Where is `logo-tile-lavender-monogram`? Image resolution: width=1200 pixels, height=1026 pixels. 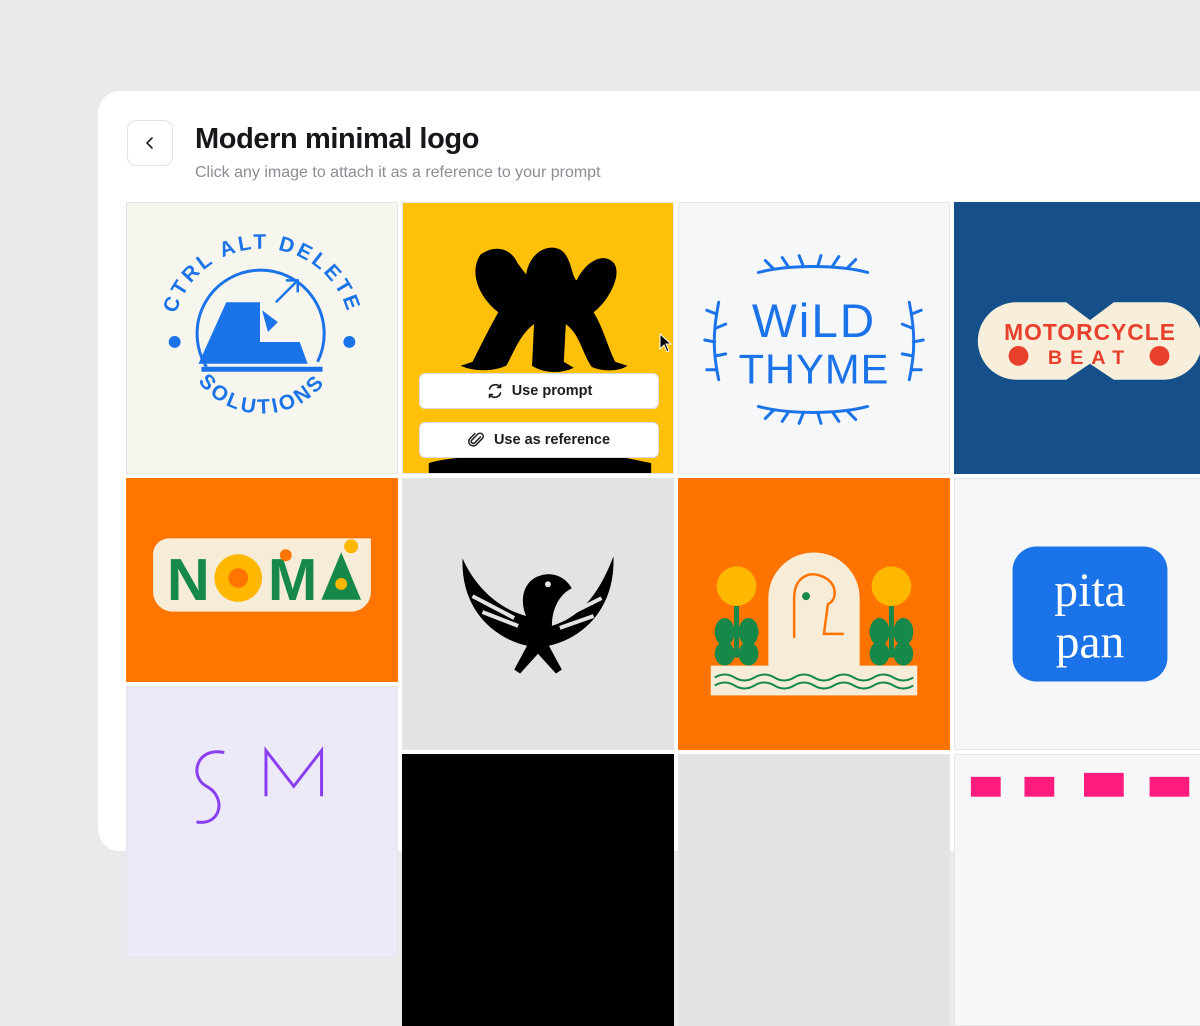
logo-tile-lavender-monogram is located at coordinates (262, 822).